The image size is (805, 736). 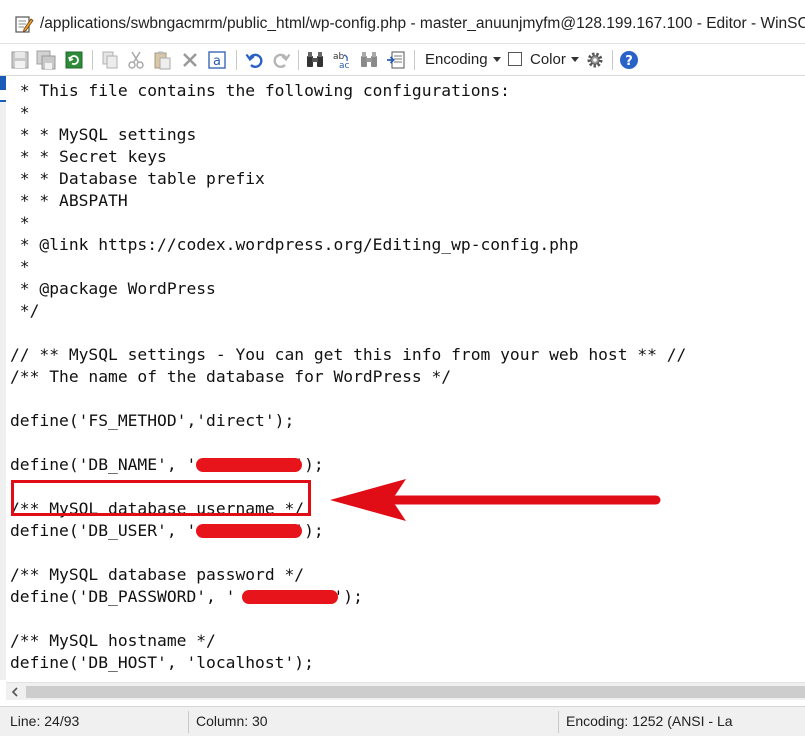 I want to click on copy-icon, so click(x=110, y=60).